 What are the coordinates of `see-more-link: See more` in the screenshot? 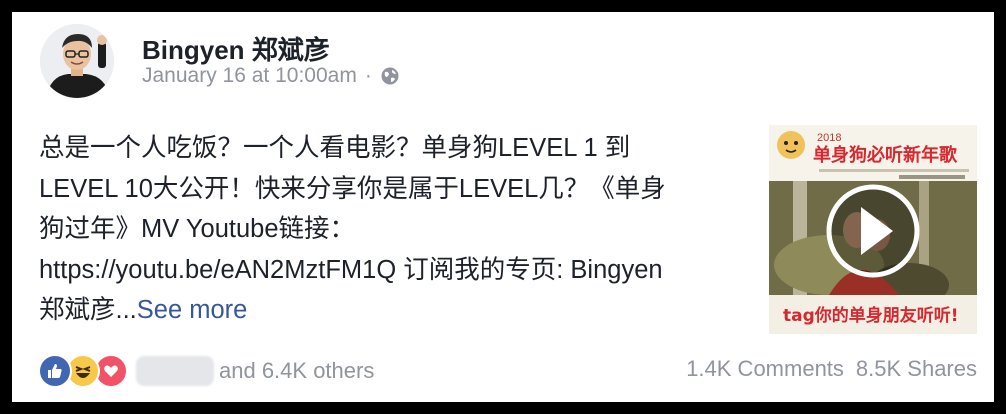 It's located at (192, 310).